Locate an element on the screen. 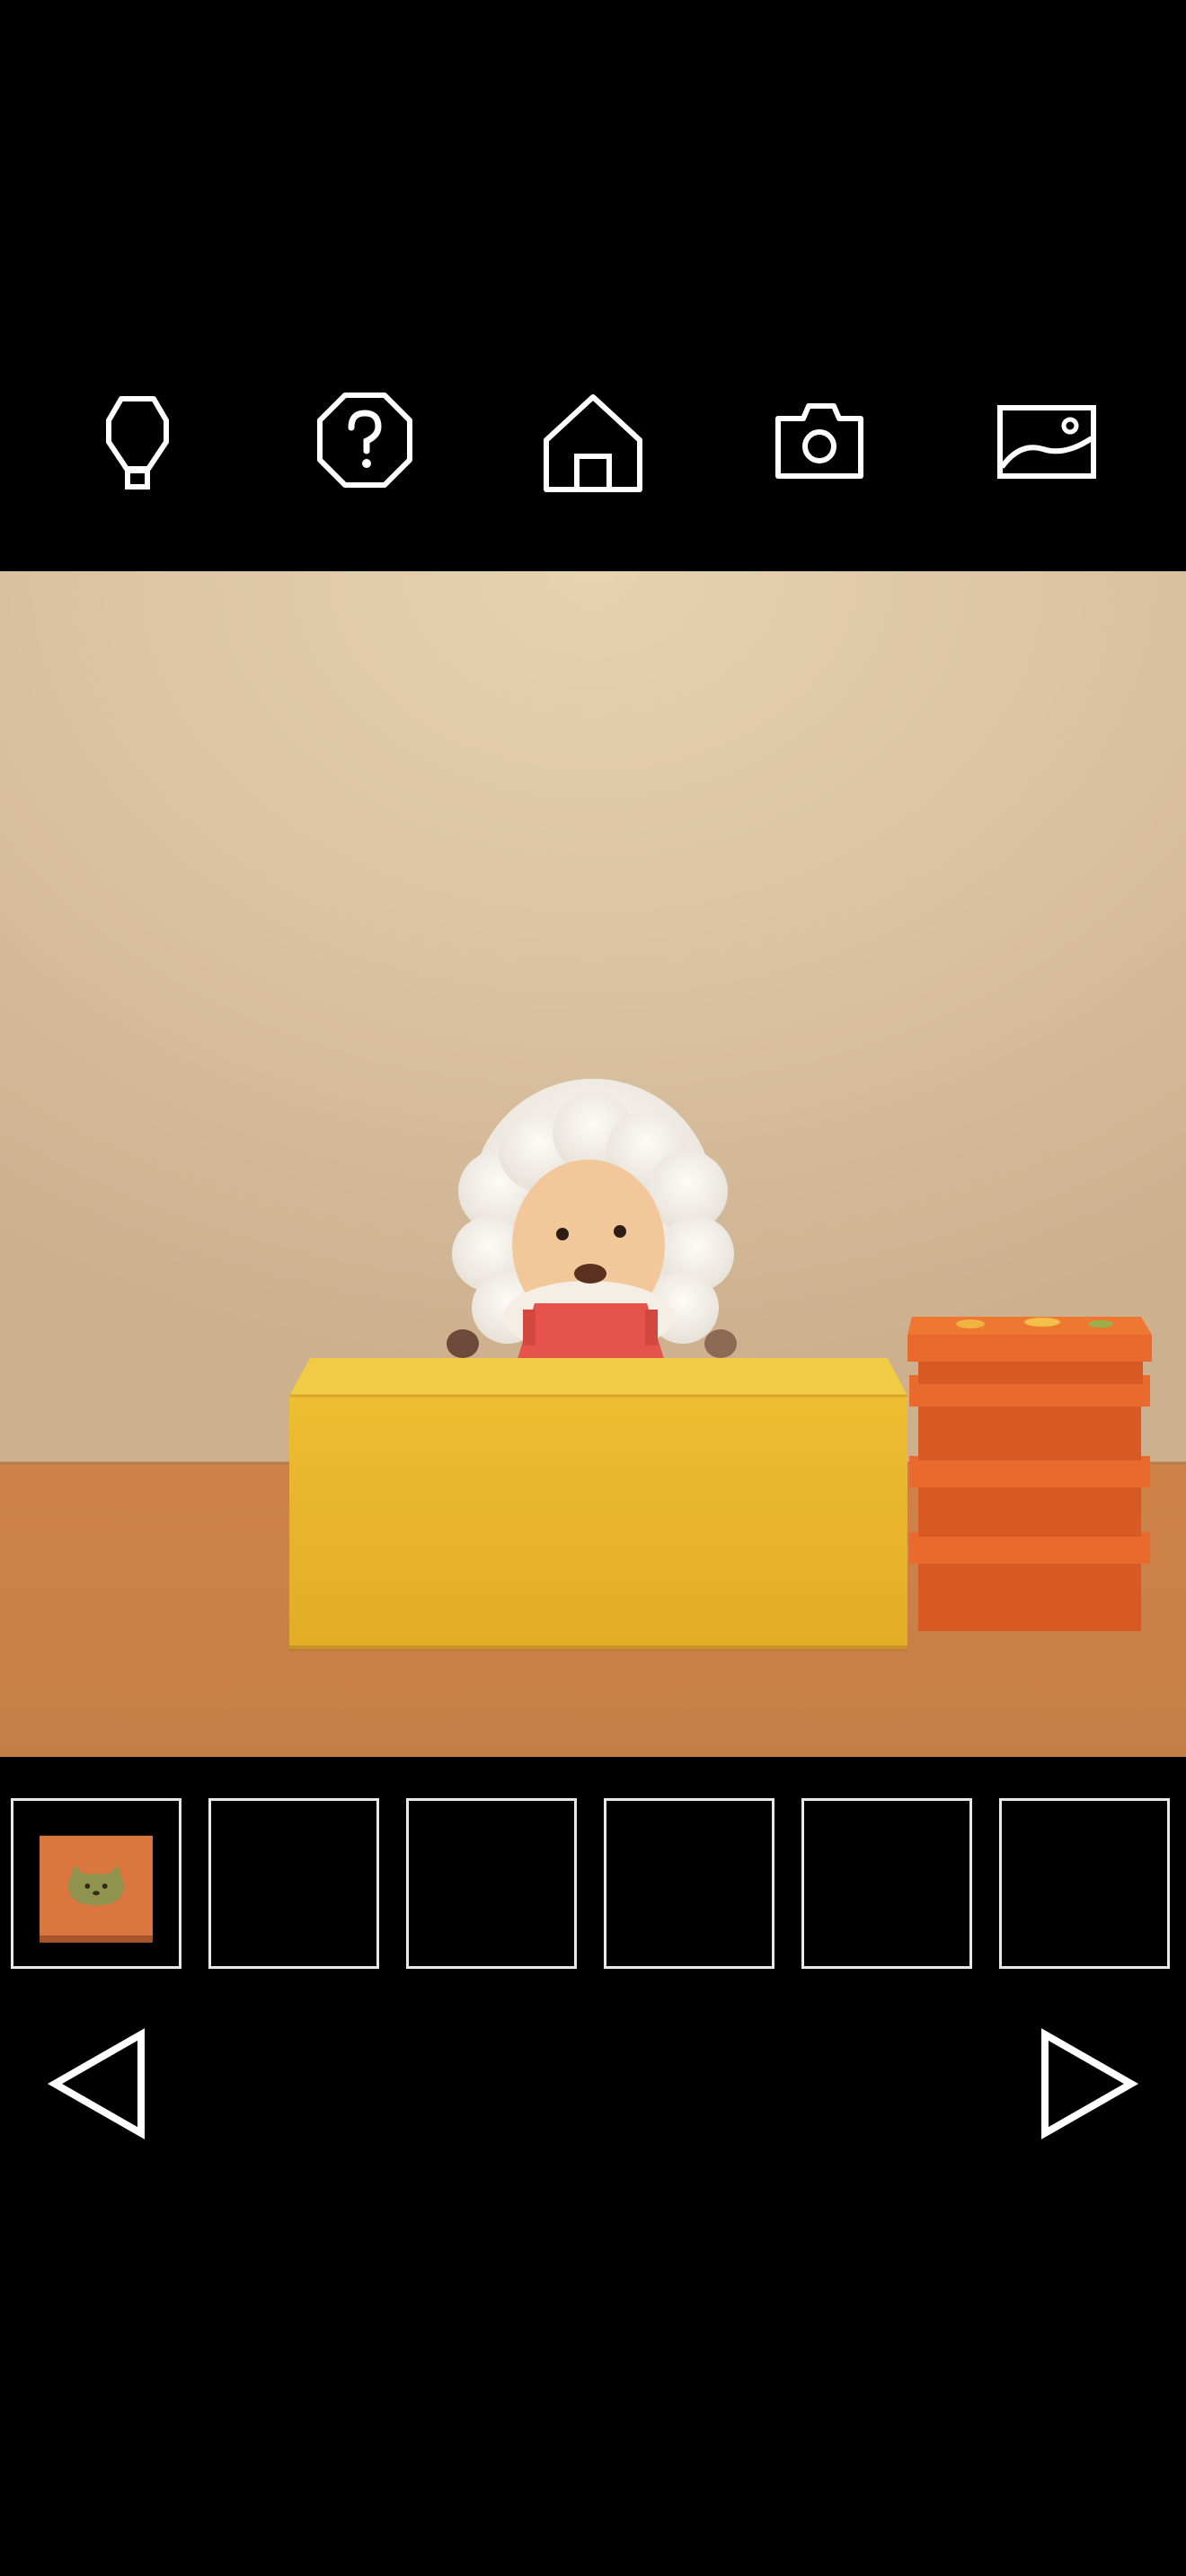 The image size is (1186, 2576). next-view-button is located at coordinates (1087, 2083).